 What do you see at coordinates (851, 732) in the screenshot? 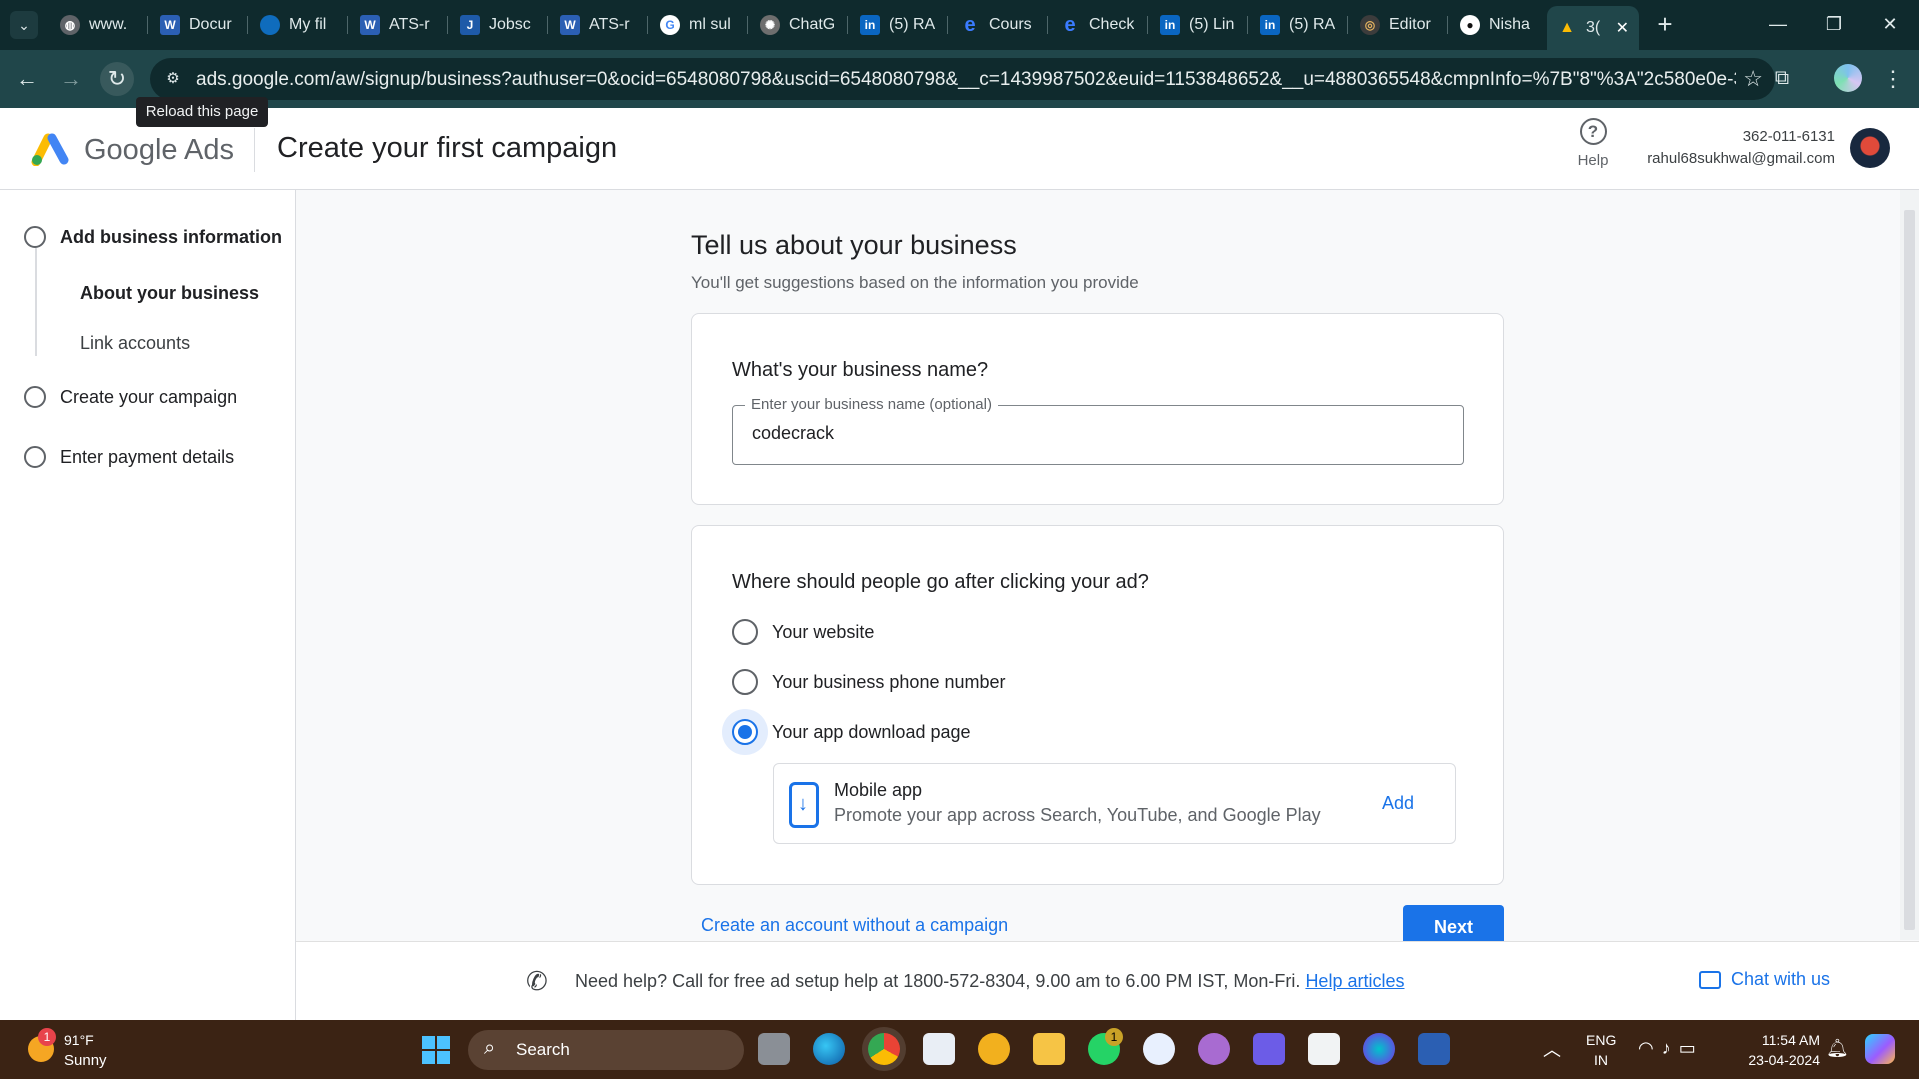
I see `option-app-download-page: Your app download page` at bounding box center [851, 732].